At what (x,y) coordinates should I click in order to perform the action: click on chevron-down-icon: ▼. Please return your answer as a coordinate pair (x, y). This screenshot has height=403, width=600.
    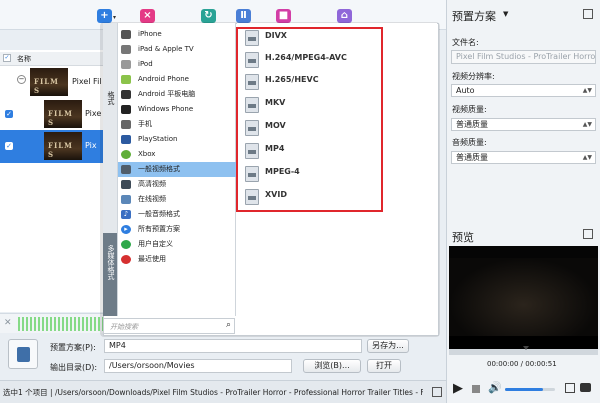
    Looking at the image, I should click on (505, 14).